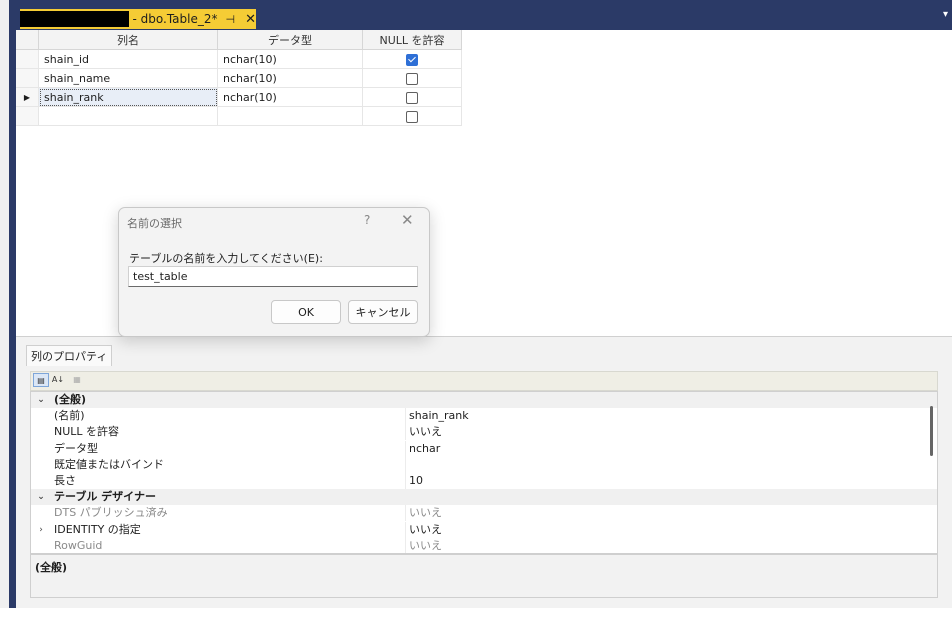 The width and height of the screenshot is (952, 620). What do you see at coordinates (76, 448) in the screenshot?
I see `property-name: データ型` at bounding box center [76, 448].